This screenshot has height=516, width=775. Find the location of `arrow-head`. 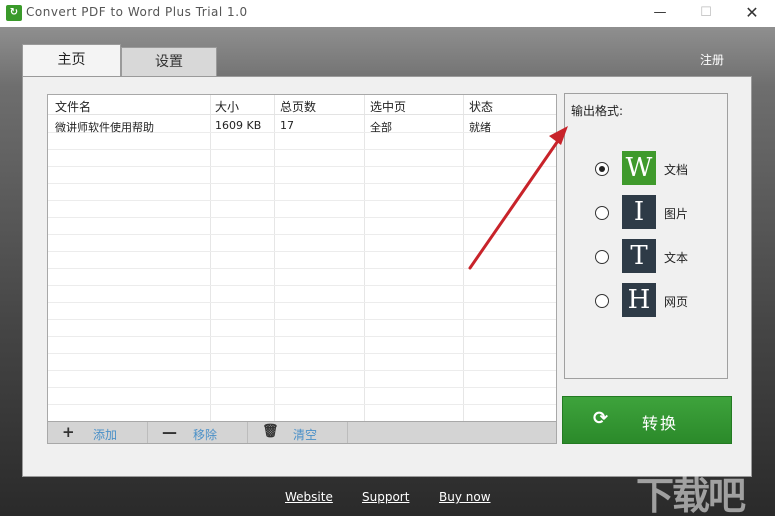

arrow-head is located at coordinates (558, 135).